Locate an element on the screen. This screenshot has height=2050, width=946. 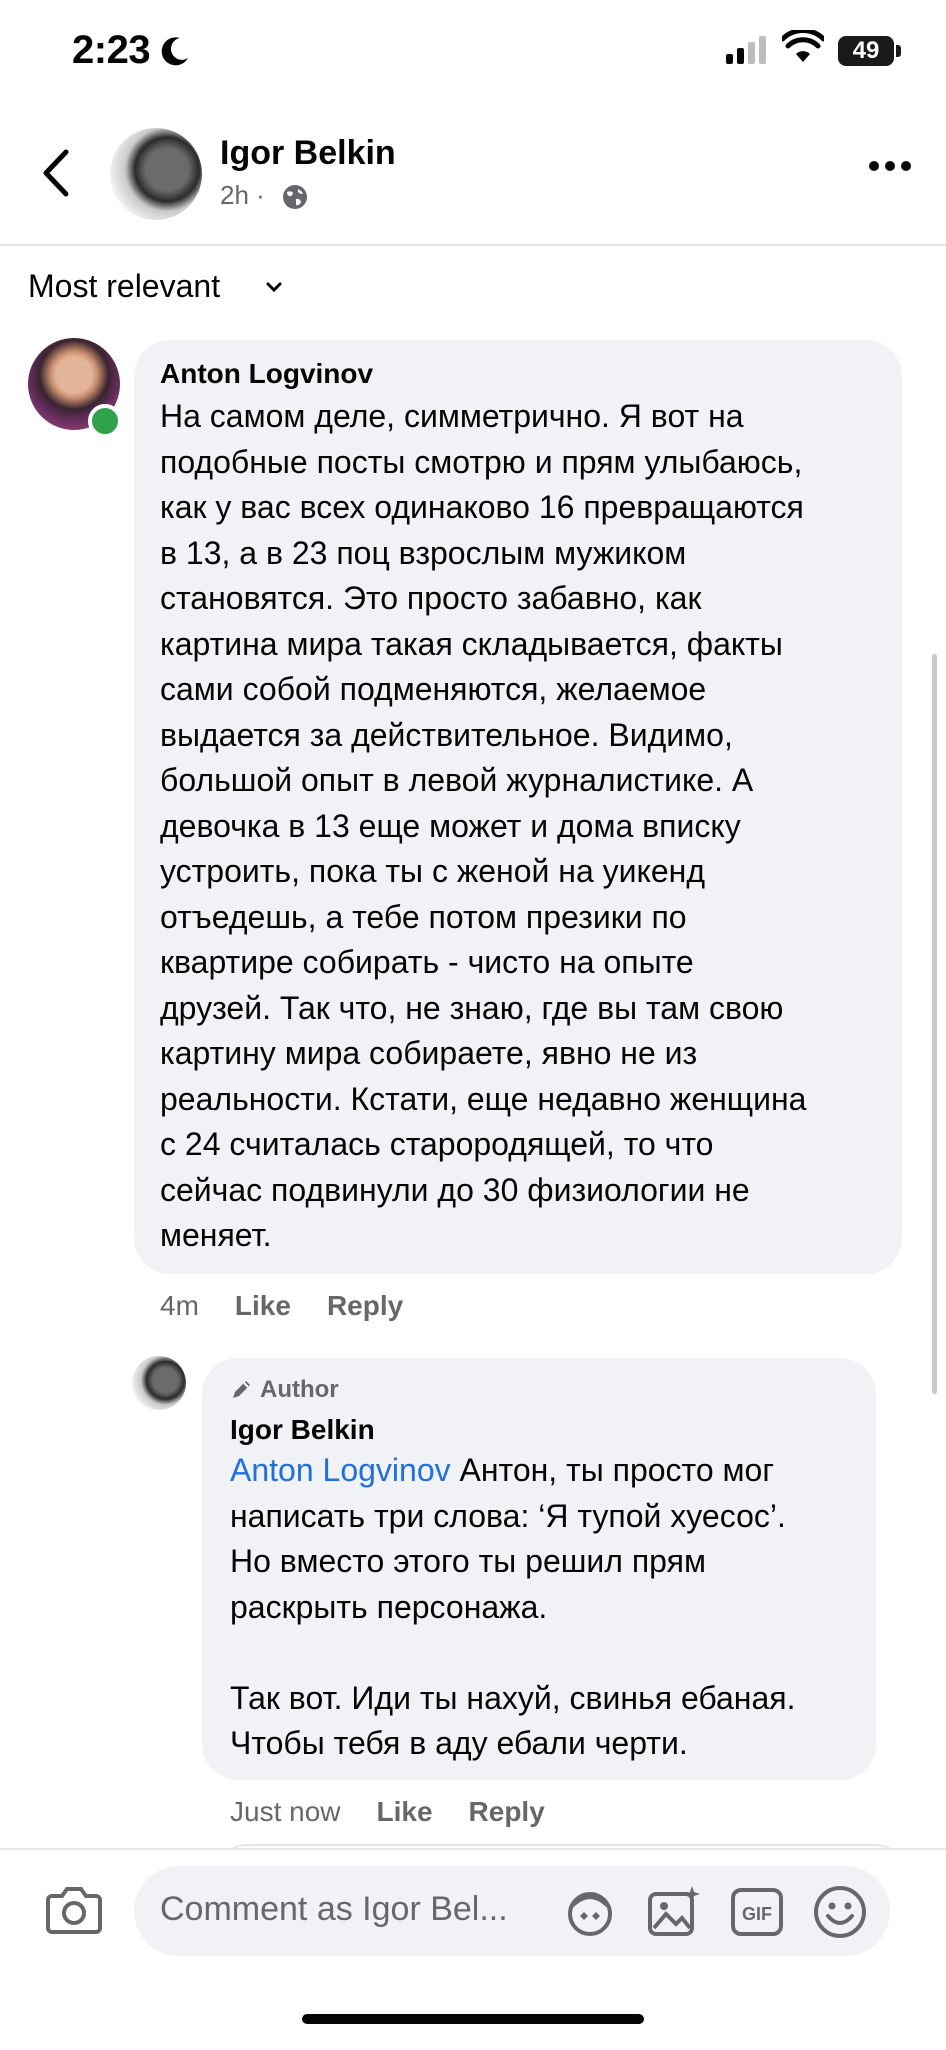
status-time: 2:23 is located at coordinates (111, 50).